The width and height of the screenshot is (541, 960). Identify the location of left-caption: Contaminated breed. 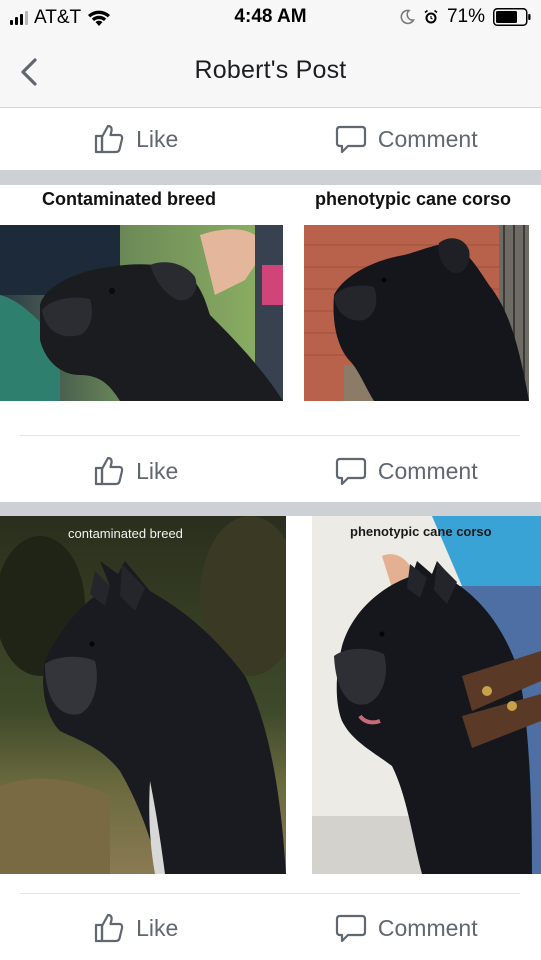
(129, 199).